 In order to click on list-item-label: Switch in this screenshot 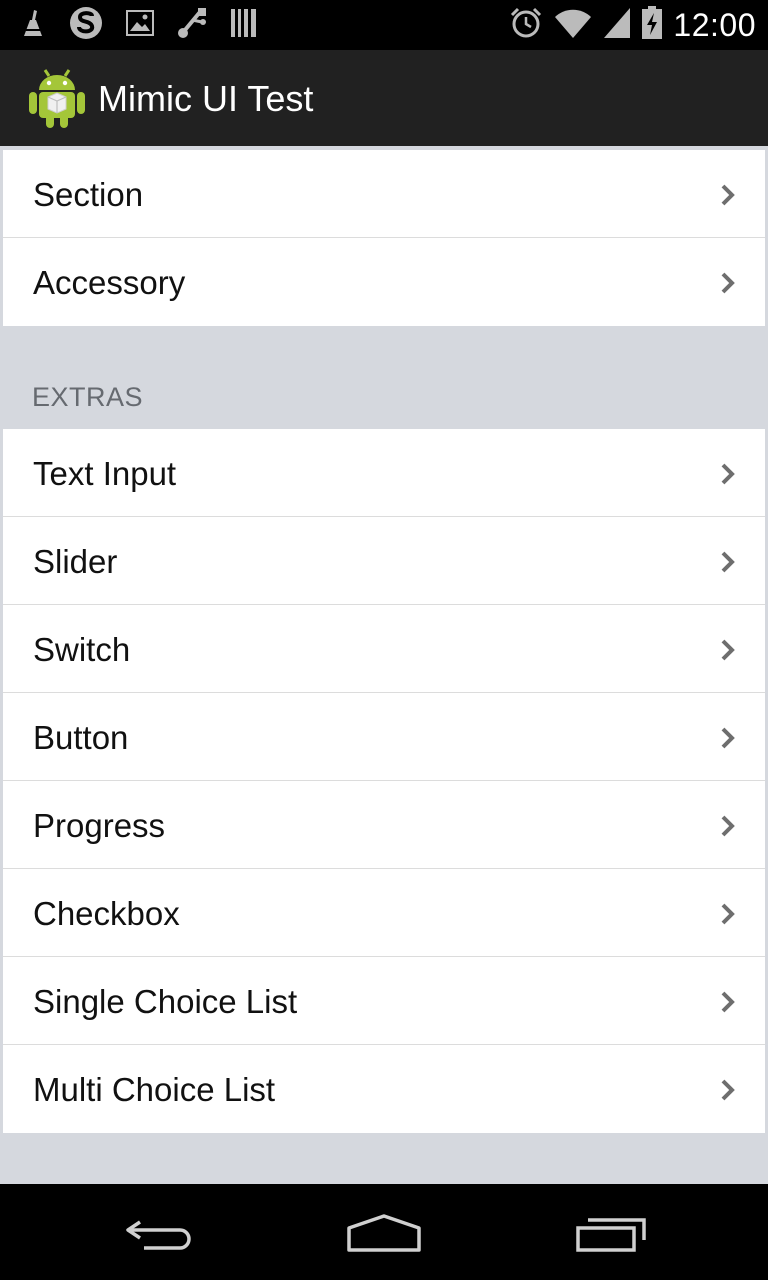, I will do `click(82, 649)`.